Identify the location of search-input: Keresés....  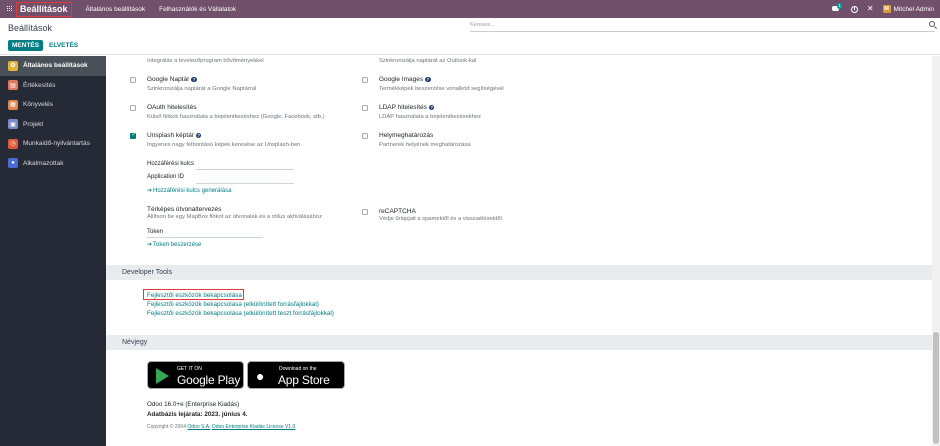
(702, 26).